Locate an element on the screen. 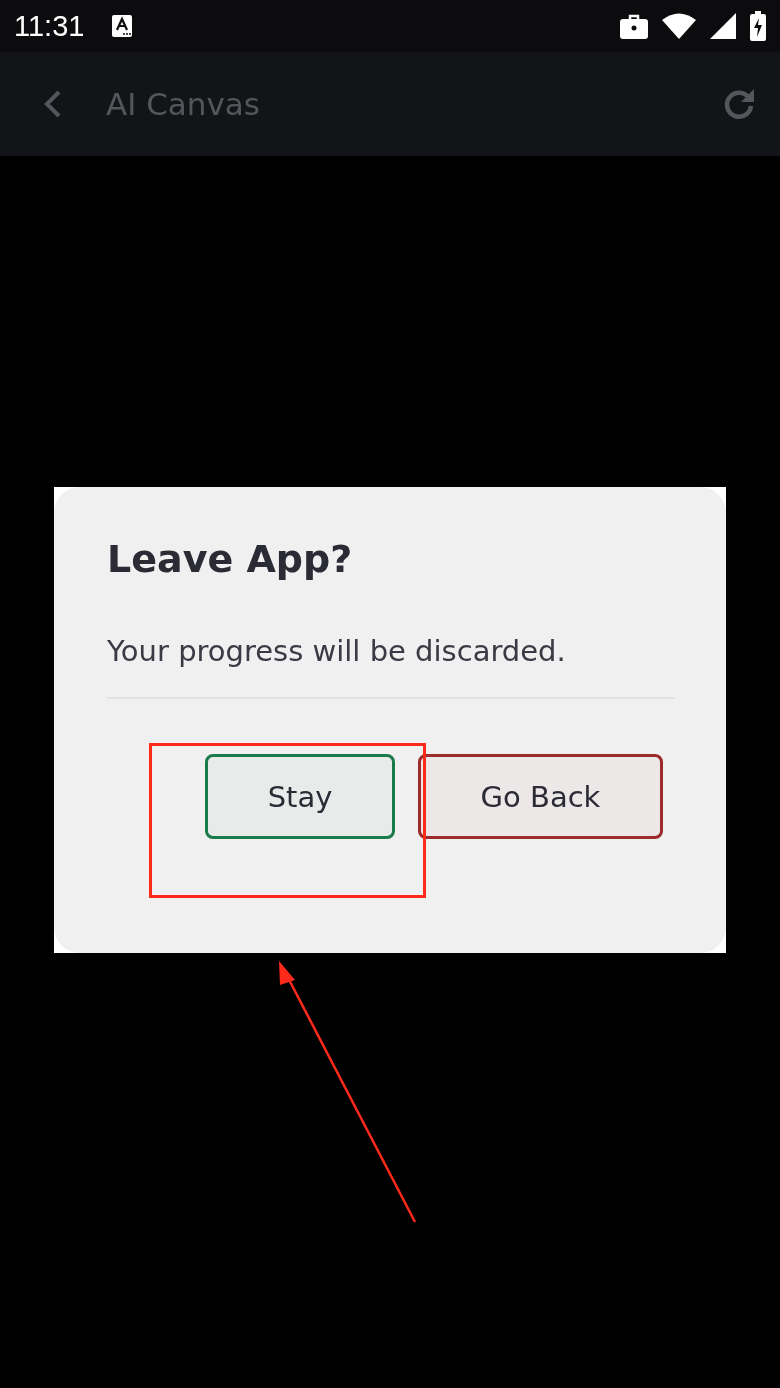 This screenshot has width=780, height=1388. notification-icon is located at coordinates (122, 26).